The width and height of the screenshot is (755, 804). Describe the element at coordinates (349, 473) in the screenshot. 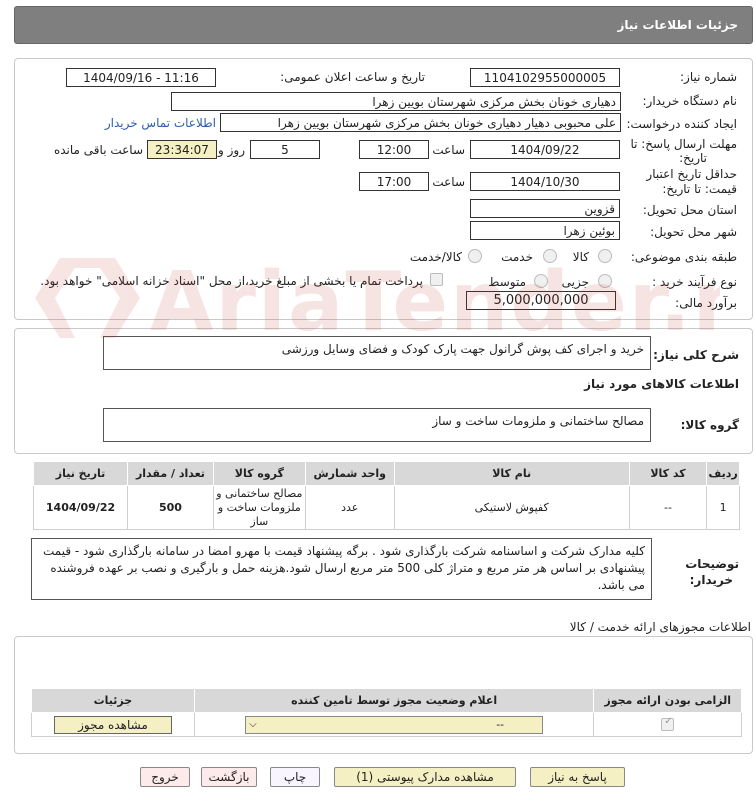

I see `col-unit: واحد شمارش` at that location.